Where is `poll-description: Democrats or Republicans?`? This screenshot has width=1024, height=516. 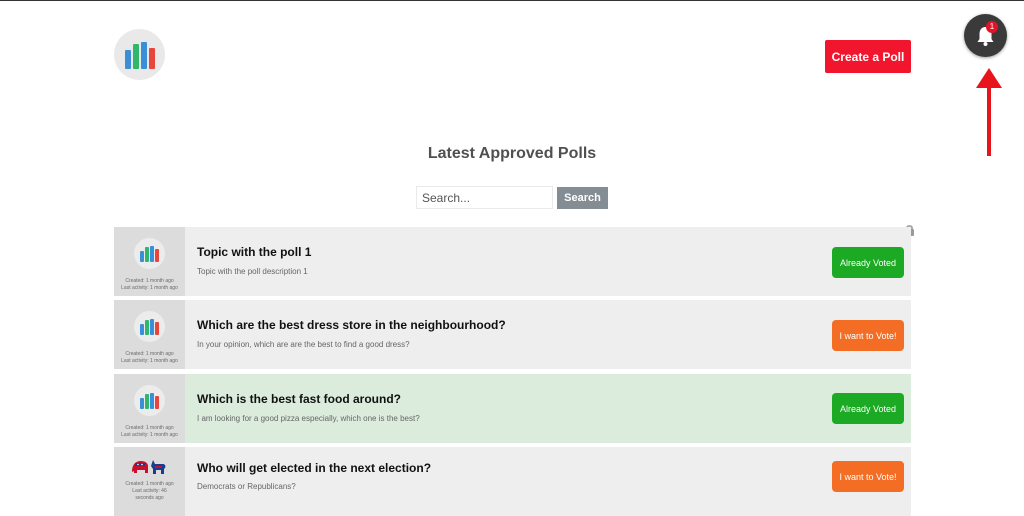 poll-description: Democrats or Republicans? is located at coordinates (246, 486).